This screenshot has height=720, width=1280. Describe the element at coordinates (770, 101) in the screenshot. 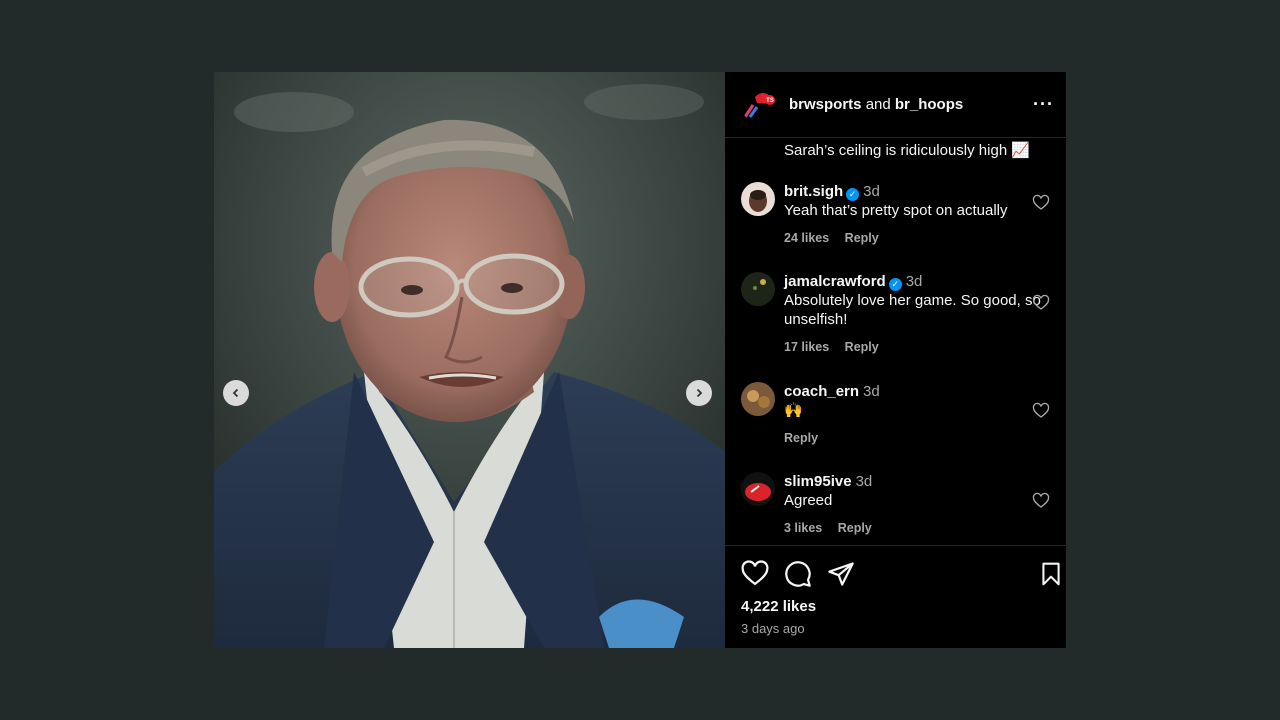

I see `svg-text: TS` at that location.